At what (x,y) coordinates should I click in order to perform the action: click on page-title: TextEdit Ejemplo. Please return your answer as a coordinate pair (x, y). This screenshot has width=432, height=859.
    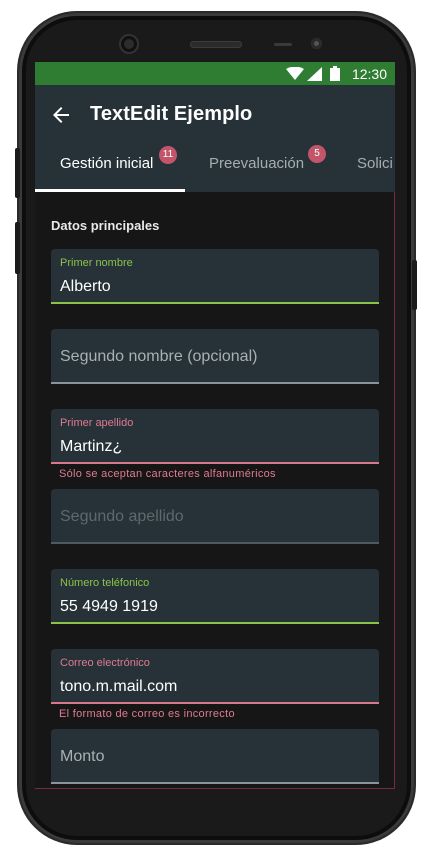
    Looking at the image, I should click on (171, 114).